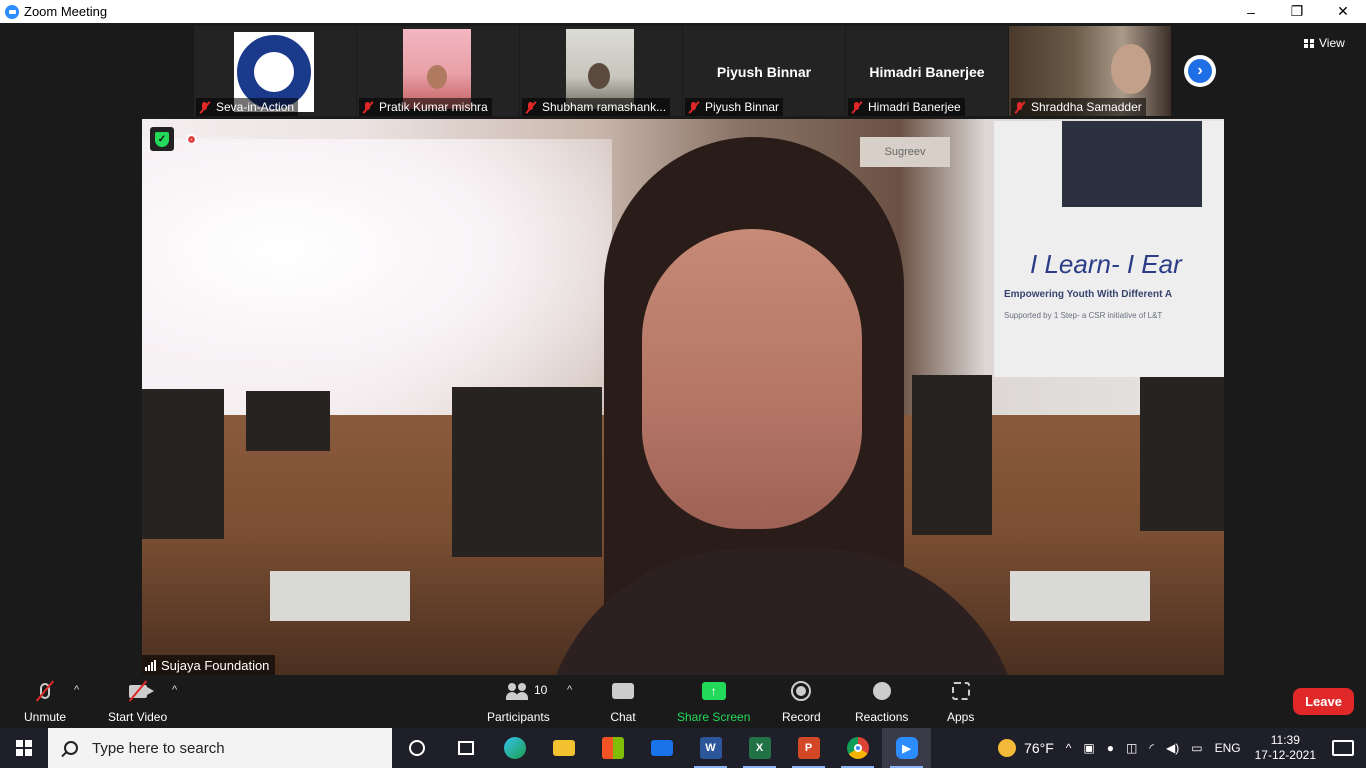 The image size is (1366, 768). What do you see at coordinates (425, 107) in the screenshot?
I see `participant-name-label: Pratik Kumar mishra` at bounding box center [425, 107].